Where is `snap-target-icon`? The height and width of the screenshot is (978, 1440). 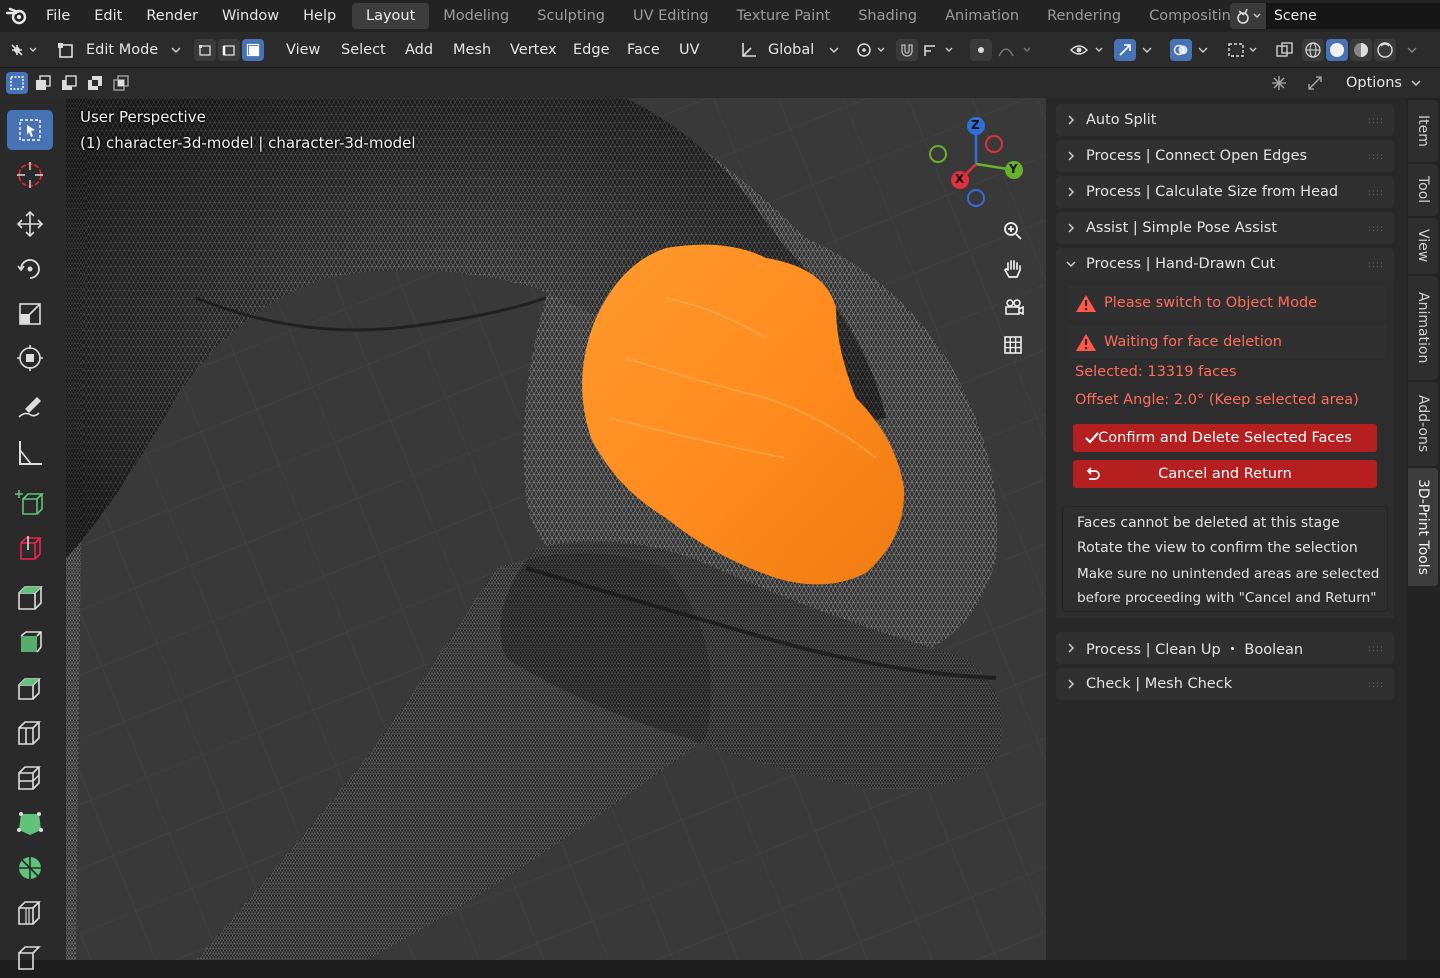 snap-target-icon is located at coordinates (940, 50).